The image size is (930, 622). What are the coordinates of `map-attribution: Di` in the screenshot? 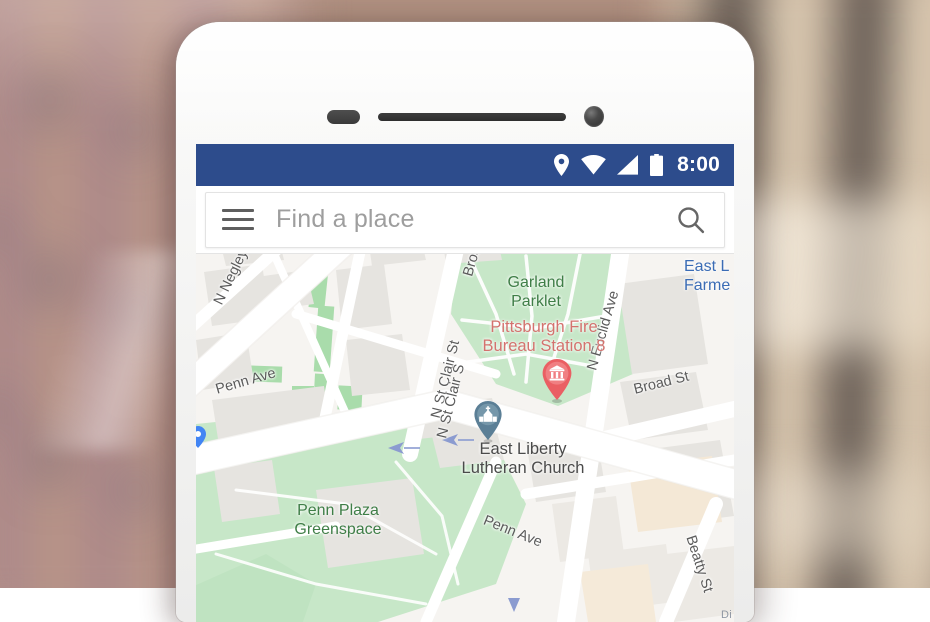 It's located at (726, 615).